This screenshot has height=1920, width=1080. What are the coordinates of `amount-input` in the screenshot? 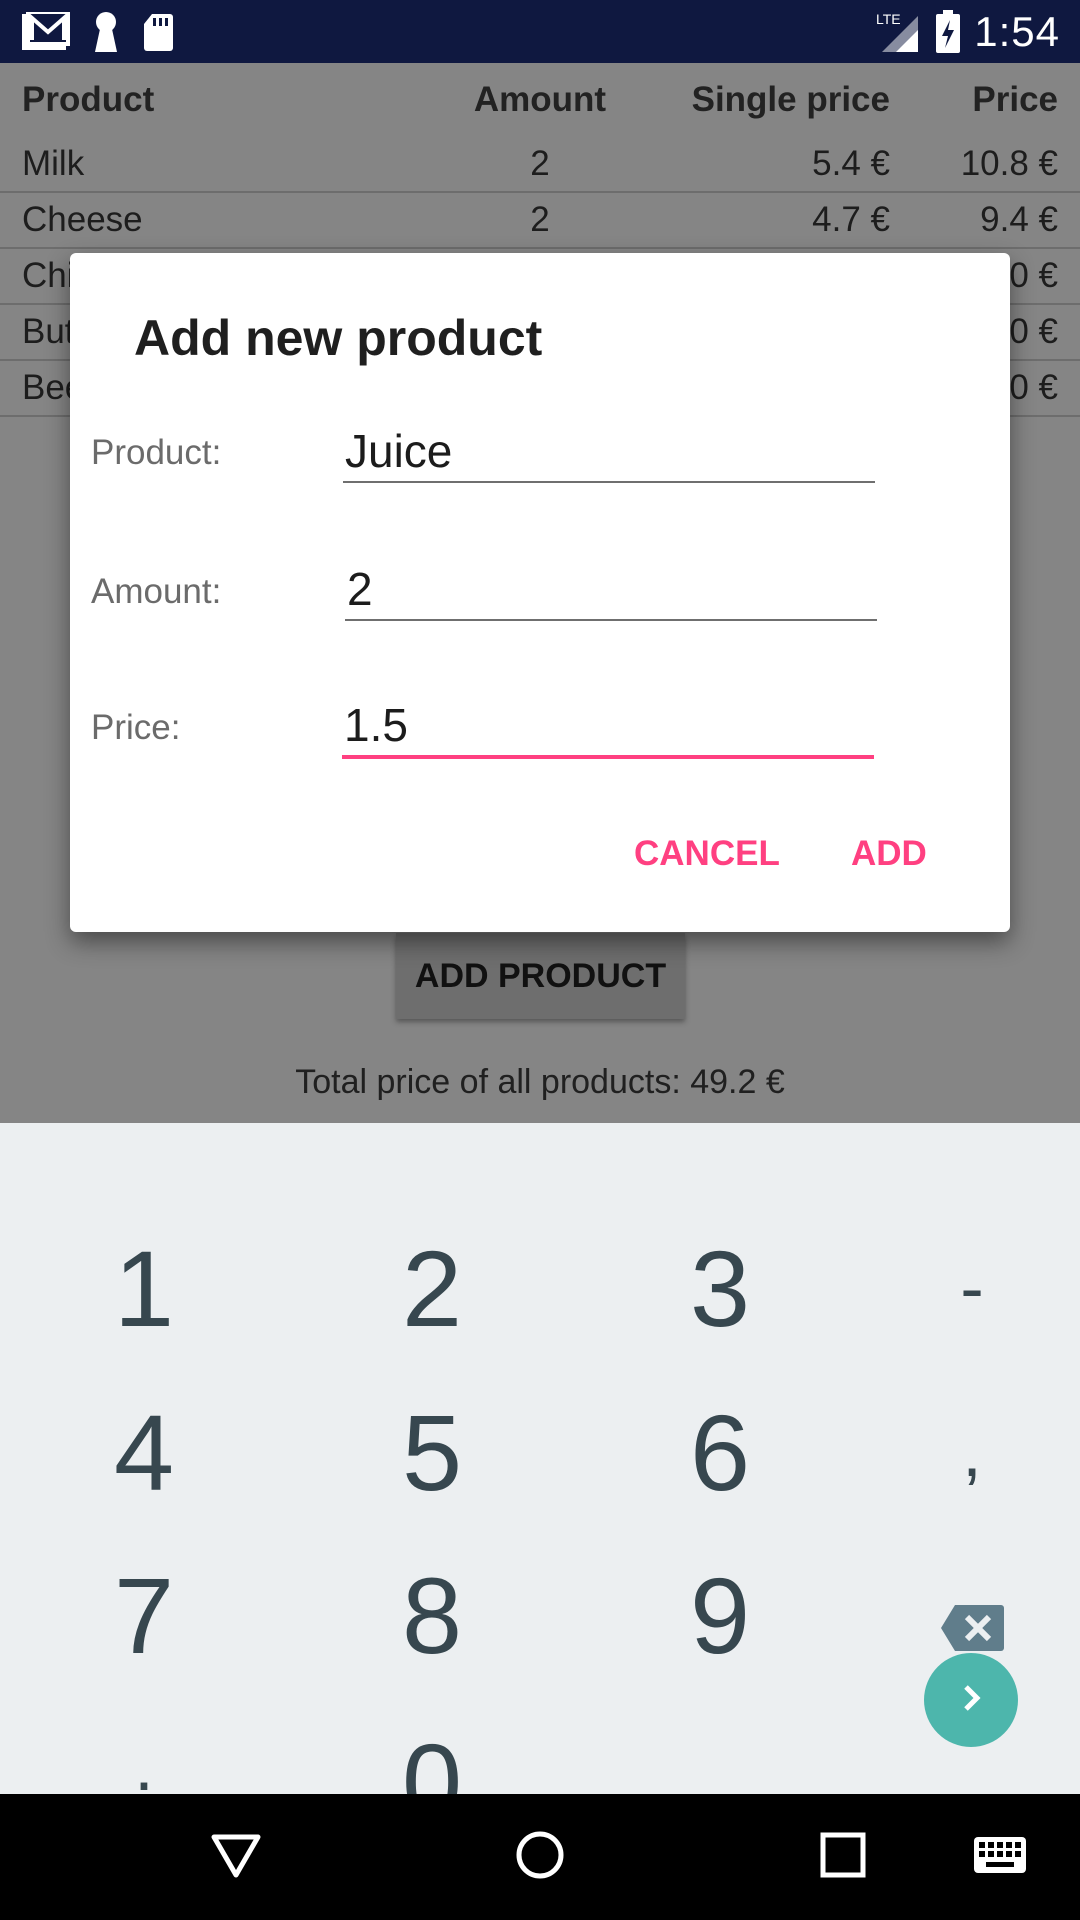 It's located at (611, 590).